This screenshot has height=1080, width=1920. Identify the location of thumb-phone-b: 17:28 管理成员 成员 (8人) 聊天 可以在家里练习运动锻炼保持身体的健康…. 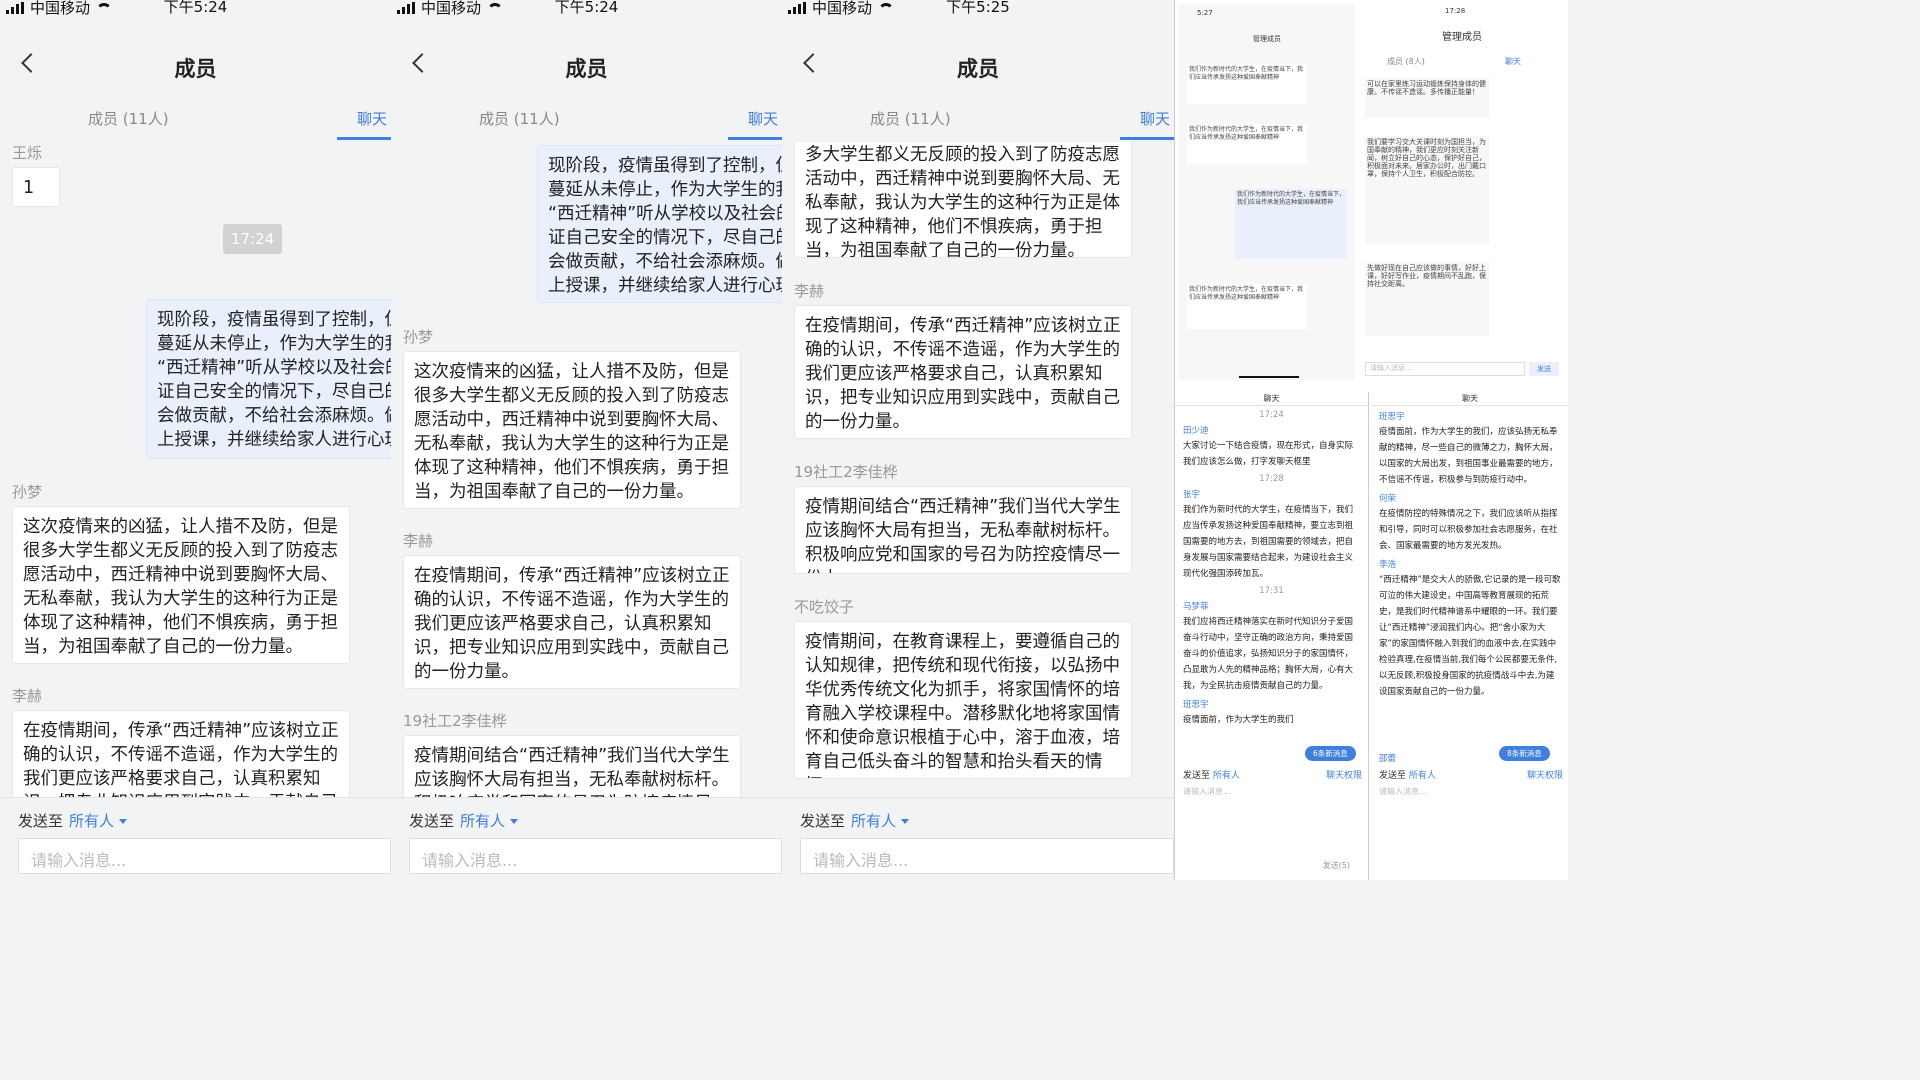
(1462, 192).